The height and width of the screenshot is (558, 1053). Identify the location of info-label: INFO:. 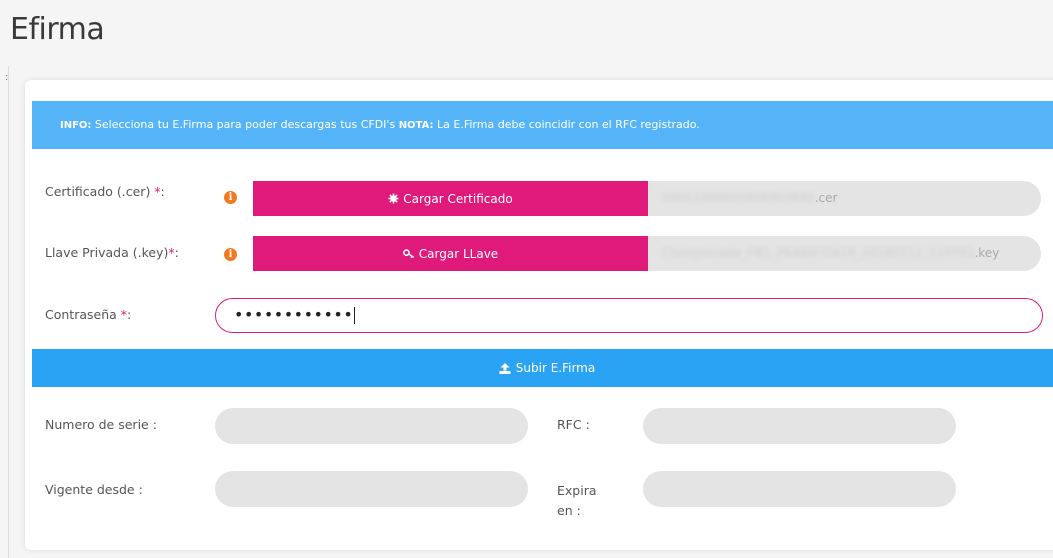
(76, 125).